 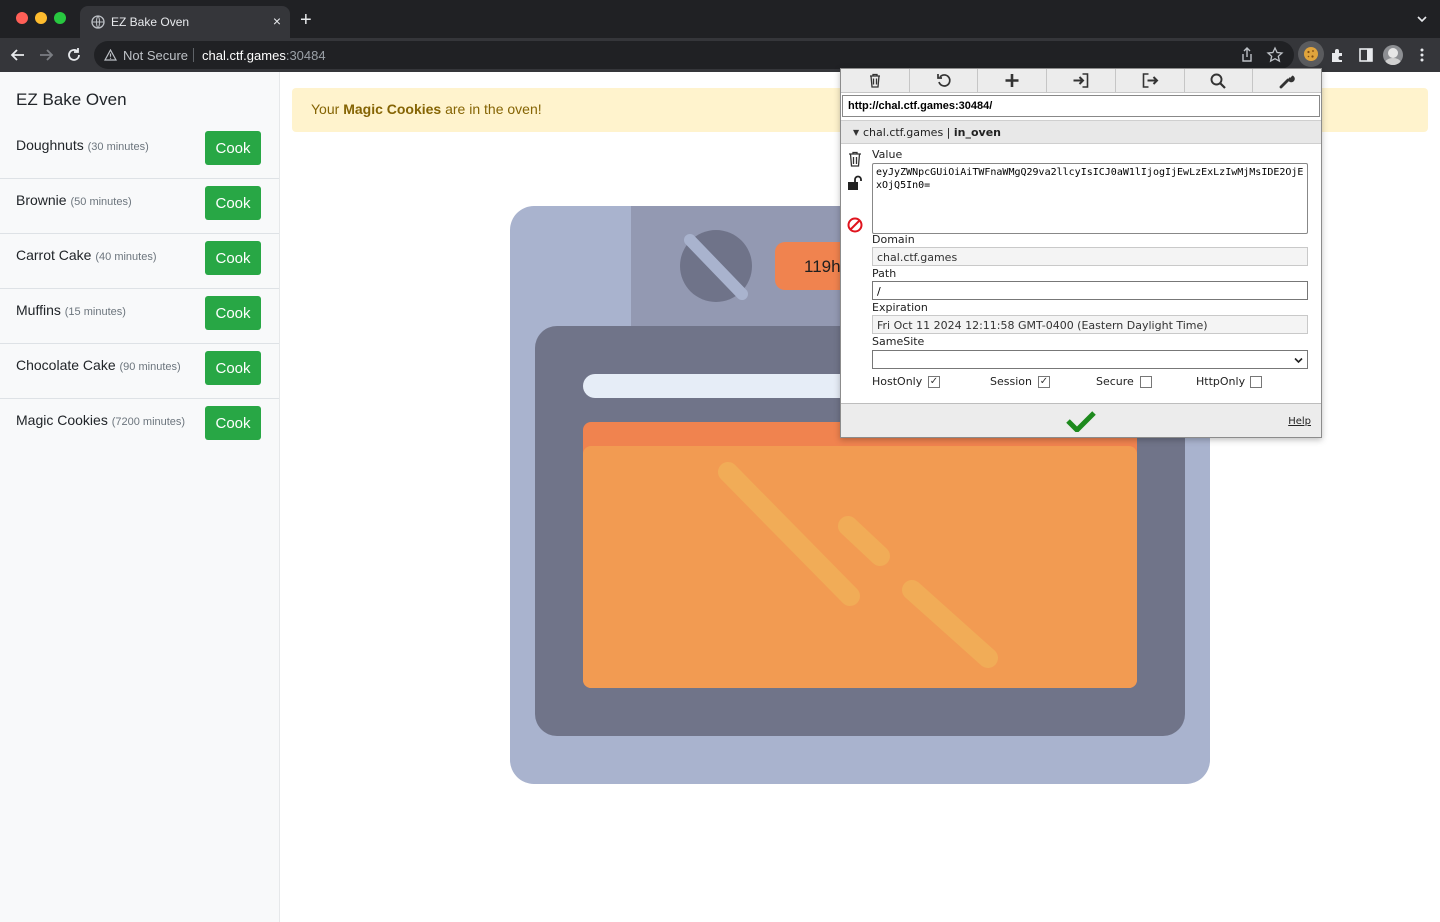 What do you see at coordinates (327, 109) in the screenshot?
I see `alert-prefix: Your` at bounding box center [327, 109].